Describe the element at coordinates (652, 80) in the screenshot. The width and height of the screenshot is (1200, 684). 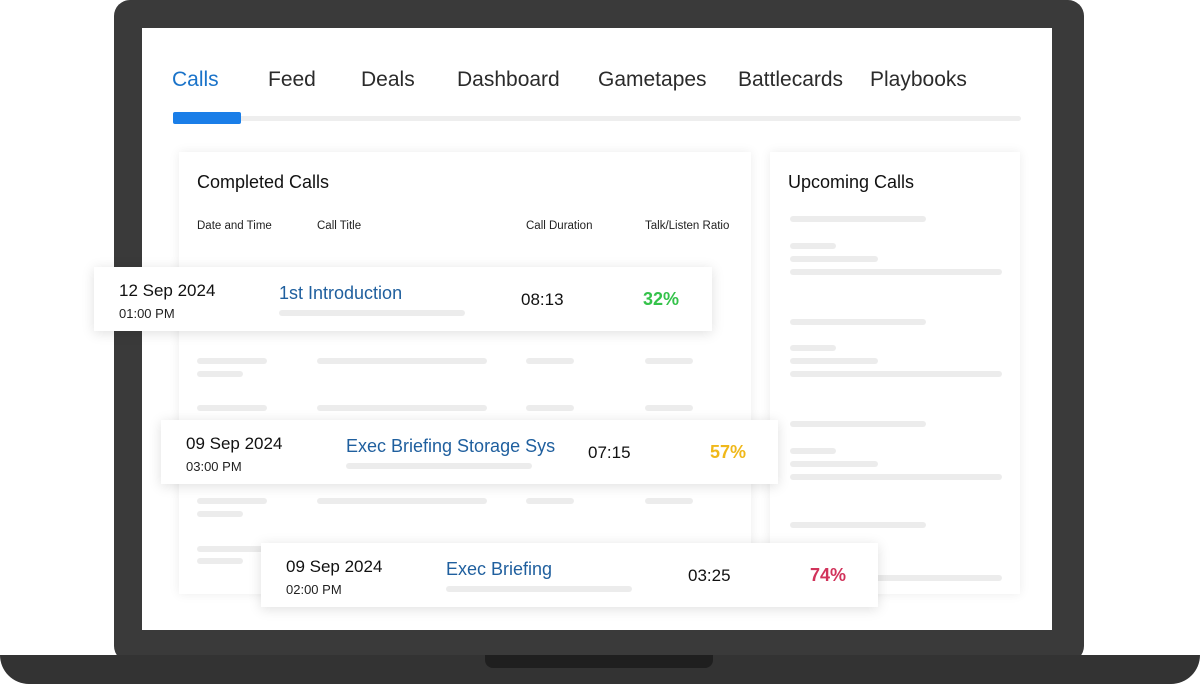
I see `tab-gametapes: Gametapes` at that location.